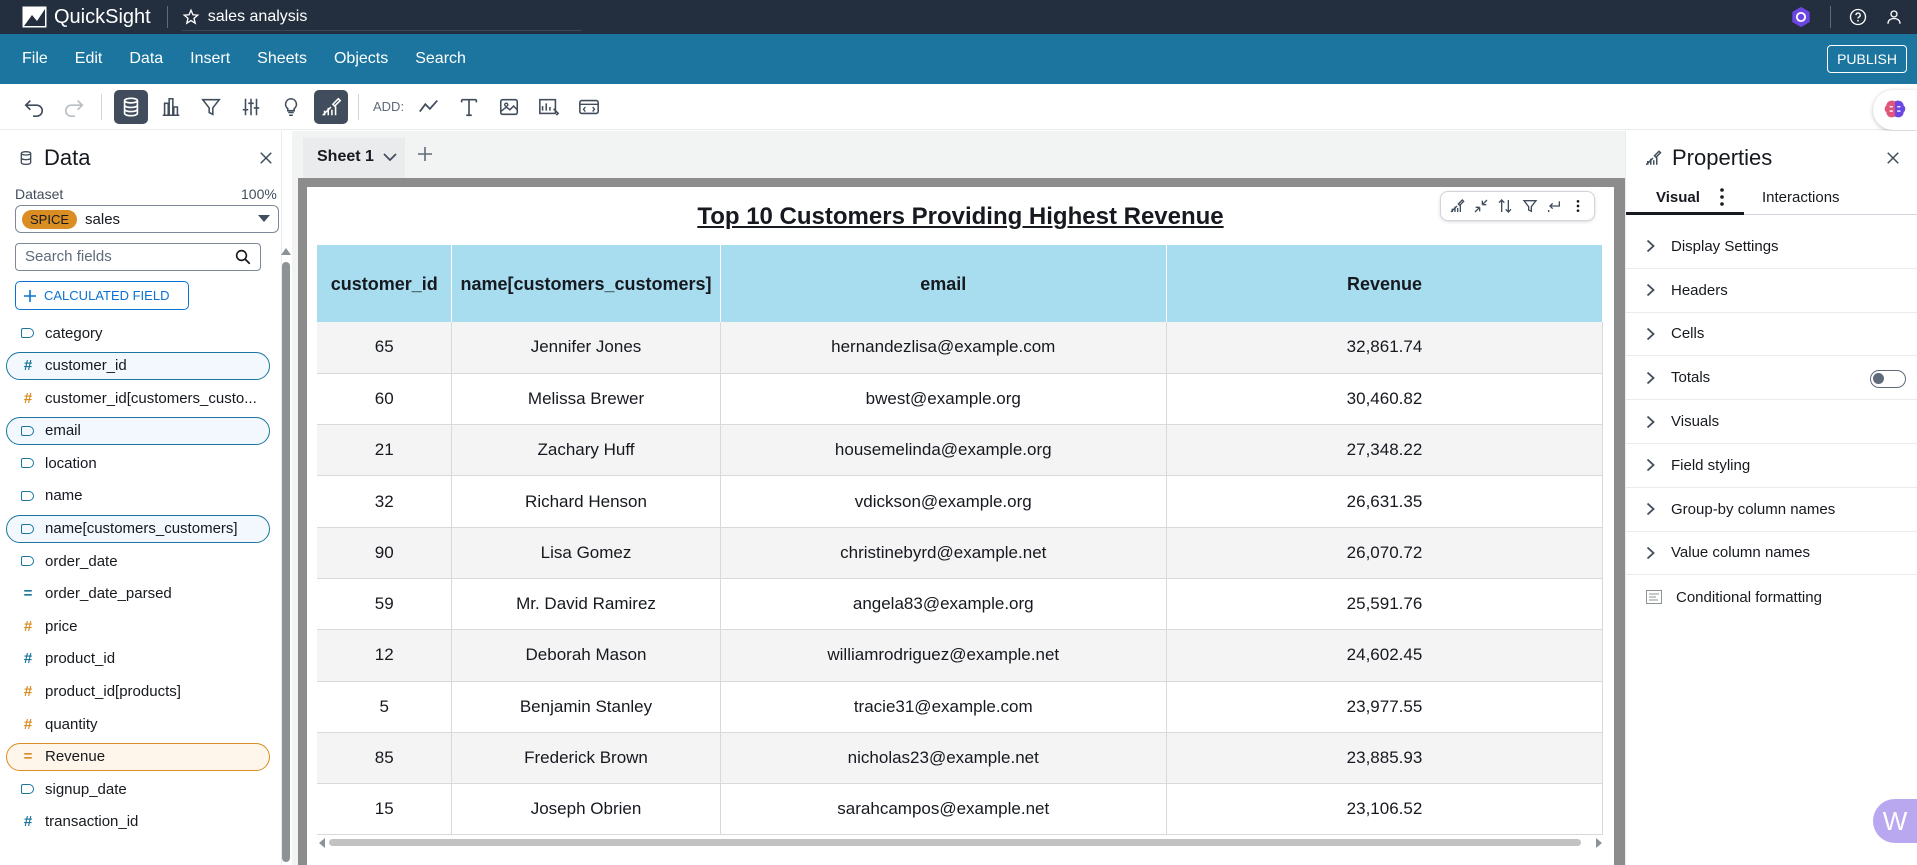  I want to click on scroll-up-icon, so click(286, 252).